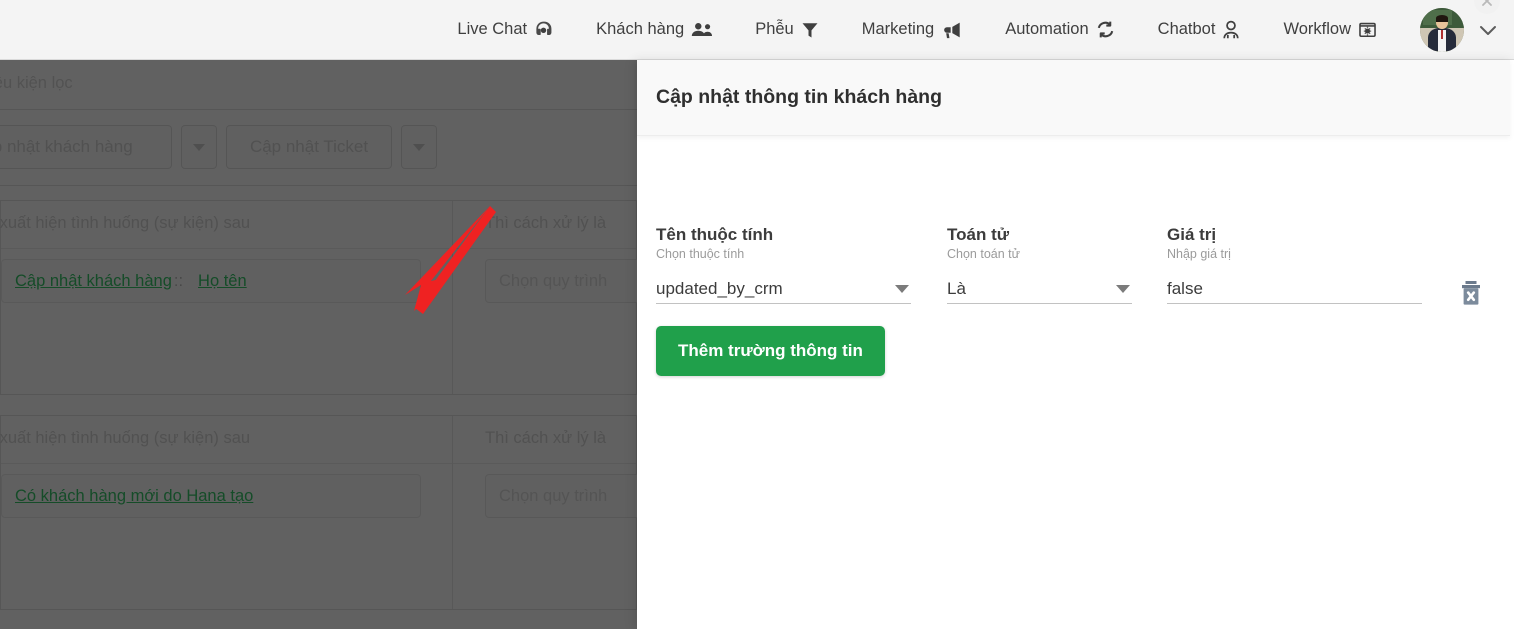  What do you see at coordinates (1186, 29) in the screenshot?
I see `nav-chatbot-label: Chatbot` at bounding box center [1186, 29].